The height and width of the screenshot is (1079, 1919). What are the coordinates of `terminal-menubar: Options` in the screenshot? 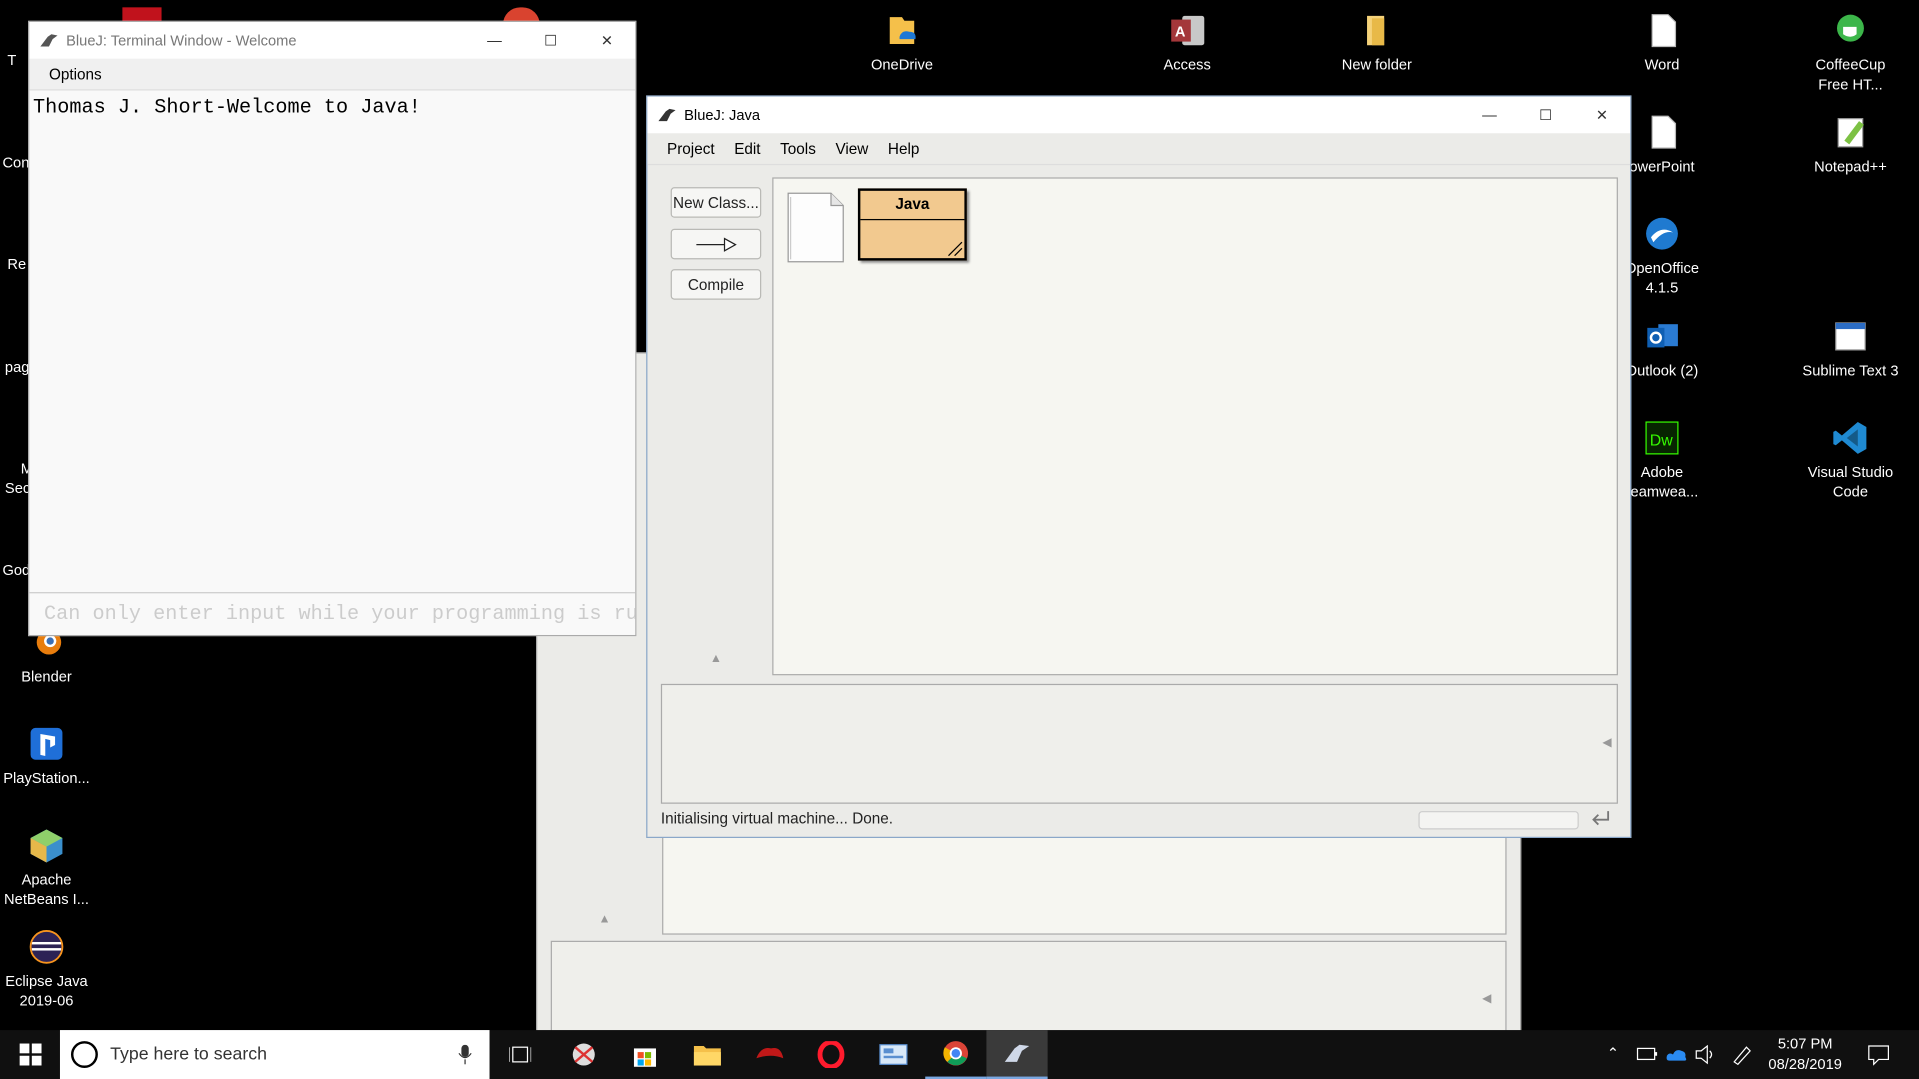 It's located at (332, 74).